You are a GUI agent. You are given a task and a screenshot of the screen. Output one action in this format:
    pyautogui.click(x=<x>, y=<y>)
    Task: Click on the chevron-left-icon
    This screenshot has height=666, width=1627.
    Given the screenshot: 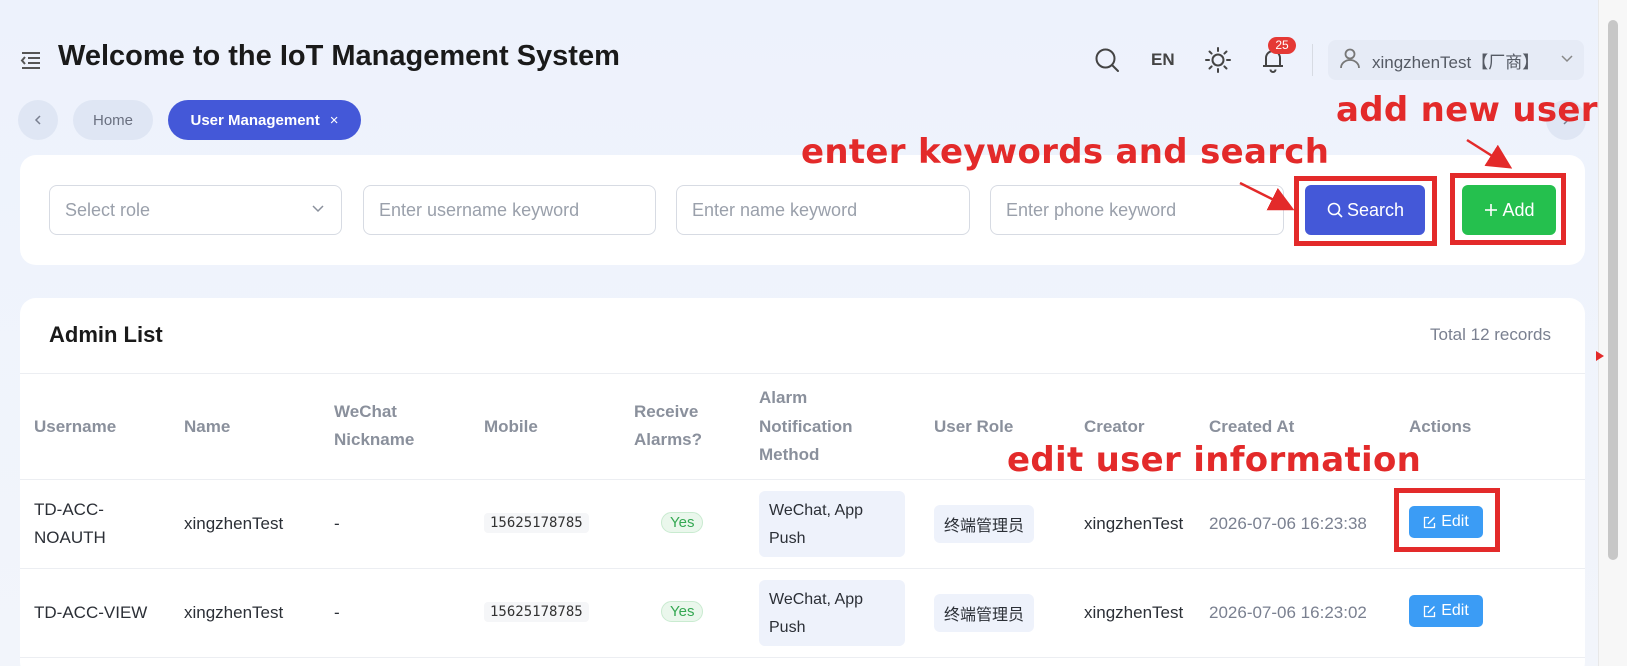 What is the action you would take?
    pyautogui.click(x=37, y=120)
    